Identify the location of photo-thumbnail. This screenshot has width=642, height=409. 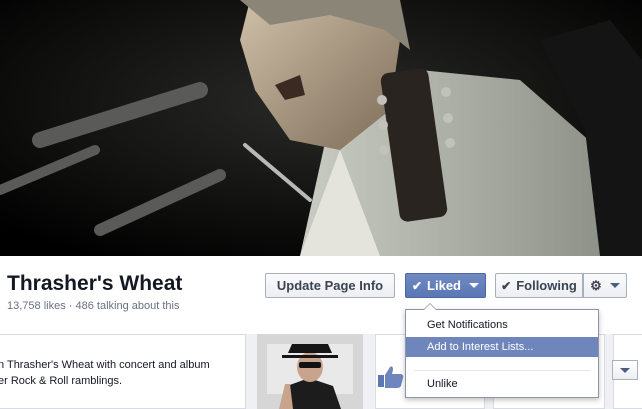
(310, 371).